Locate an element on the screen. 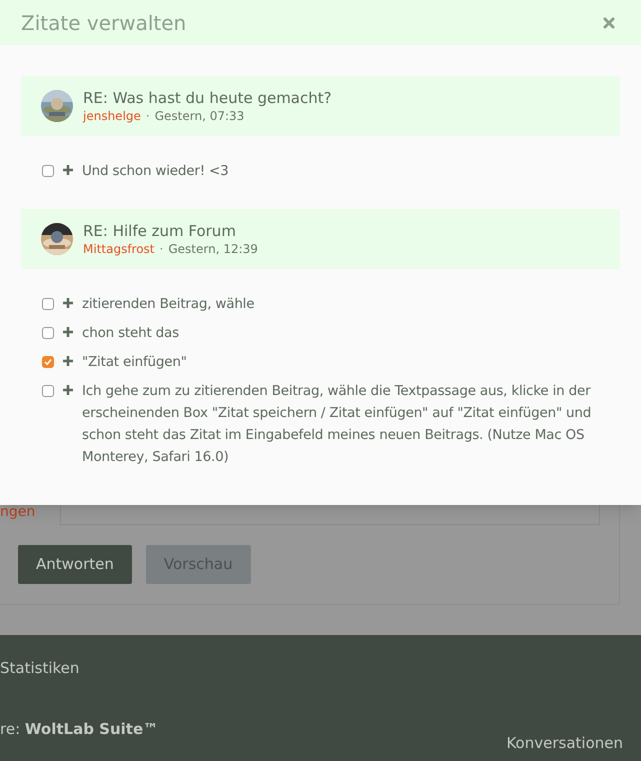  quote-text: zitierenden Beitrag, wähle is located at coordinates (169, 304).